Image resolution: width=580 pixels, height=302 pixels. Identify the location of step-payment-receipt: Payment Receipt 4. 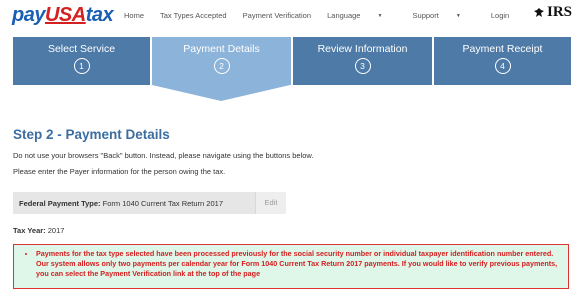
(502, 61).